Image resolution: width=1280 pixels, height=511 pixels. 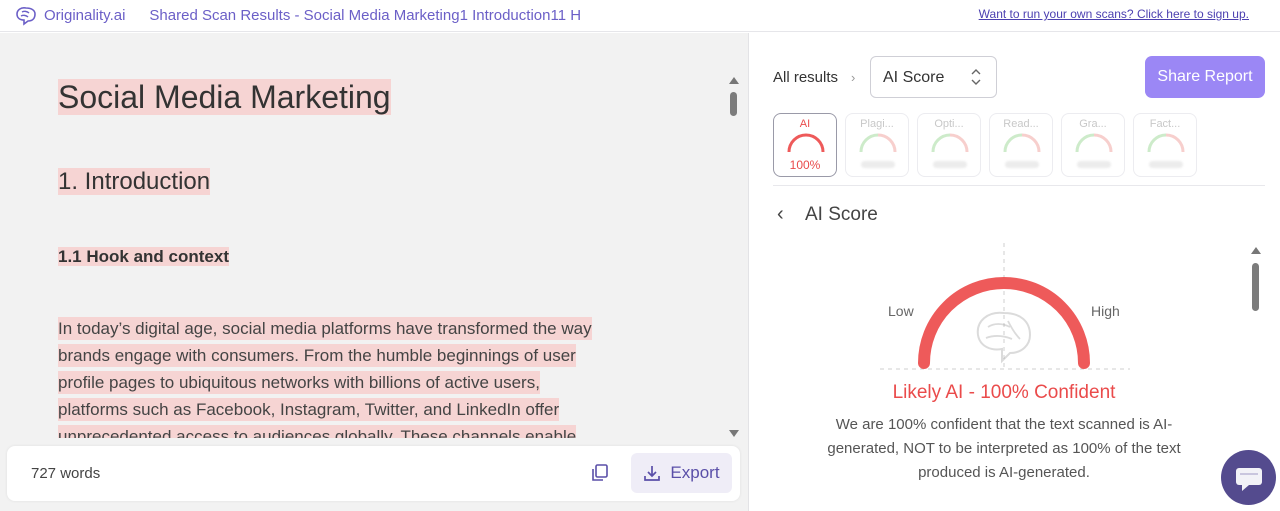 What do you see at coordinates (780, 214) in the screenshot?
I see `chevron-left-icon: ‹` at bounding box center [780, 214].